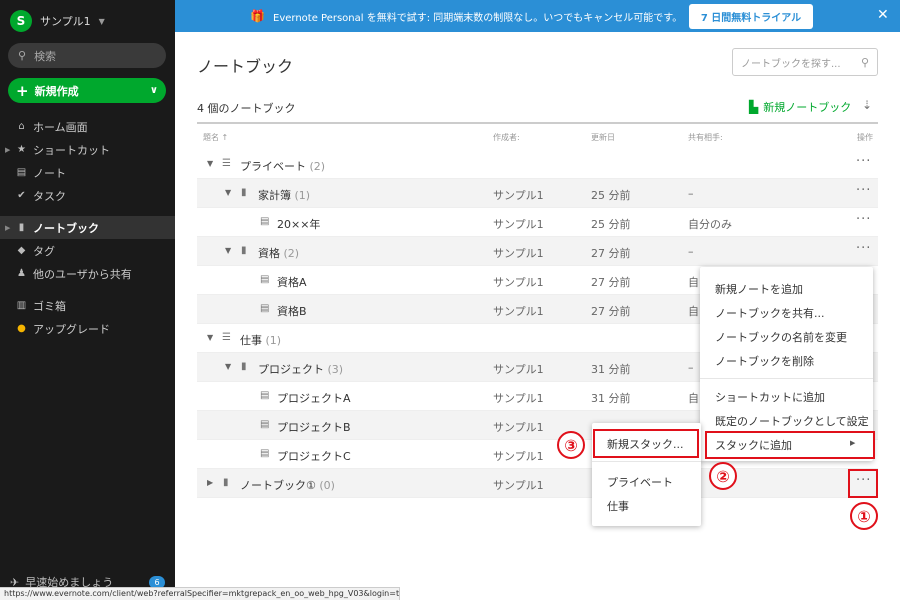 This screenshot has width=900, height=600. What do you see at coordinates (82, 274) in the screenshot?
I see `sidebar-item-label: 他のユーザから共有` at bounding box center [82, 274].